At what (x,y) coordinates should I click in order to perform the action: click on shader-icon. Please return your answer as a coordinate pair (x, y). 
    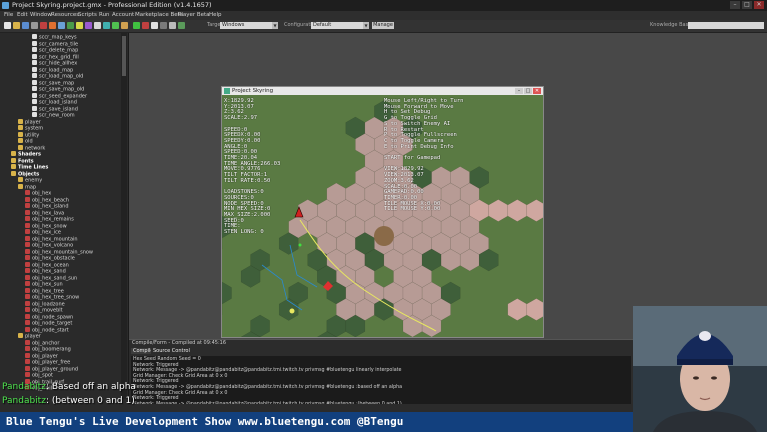
    Looking at the image, I should click on (88, 25).